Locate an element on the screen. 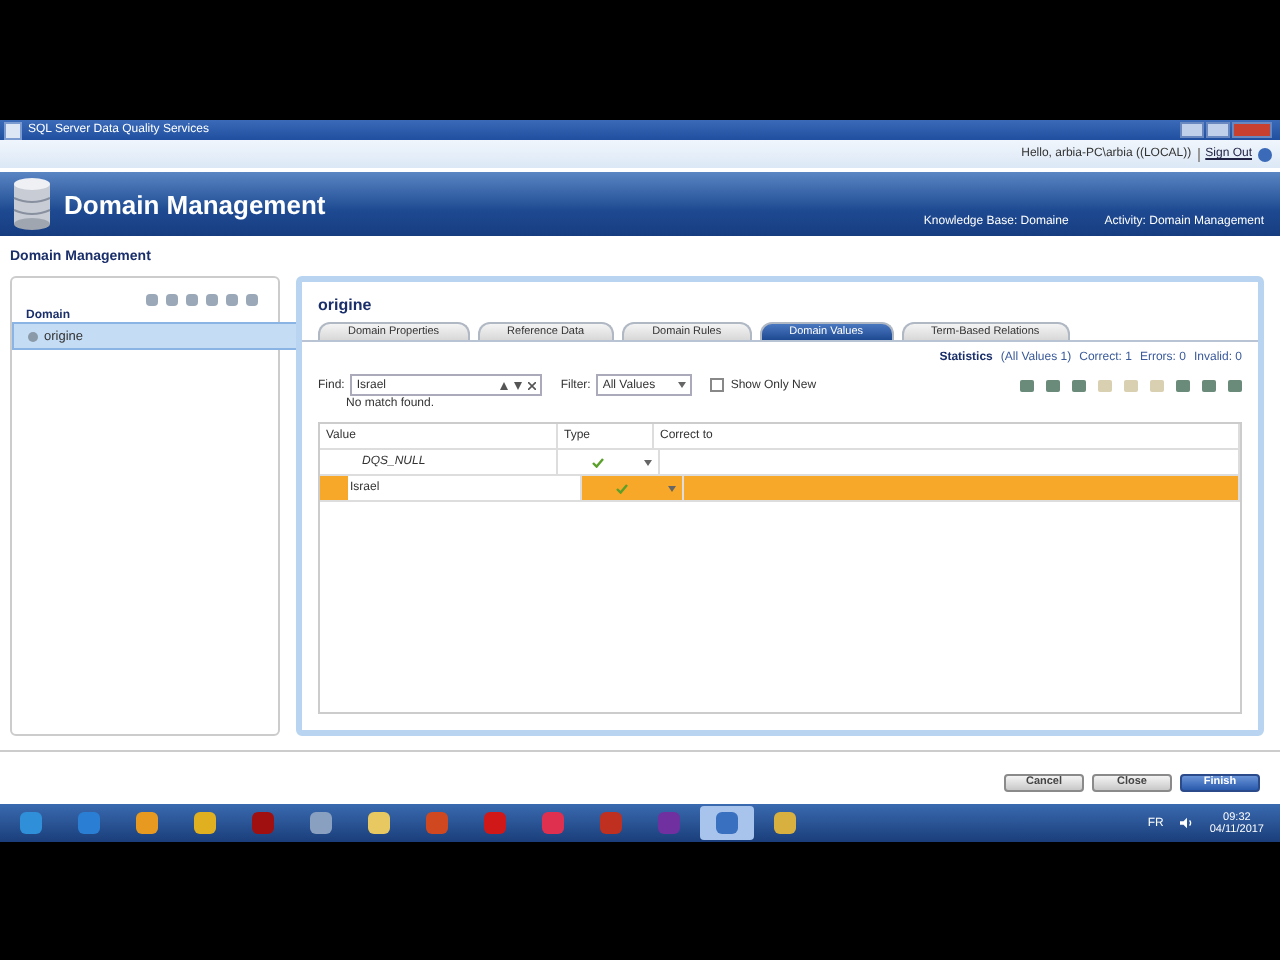  up-arrow-icon is located at coordinates (504, 385).